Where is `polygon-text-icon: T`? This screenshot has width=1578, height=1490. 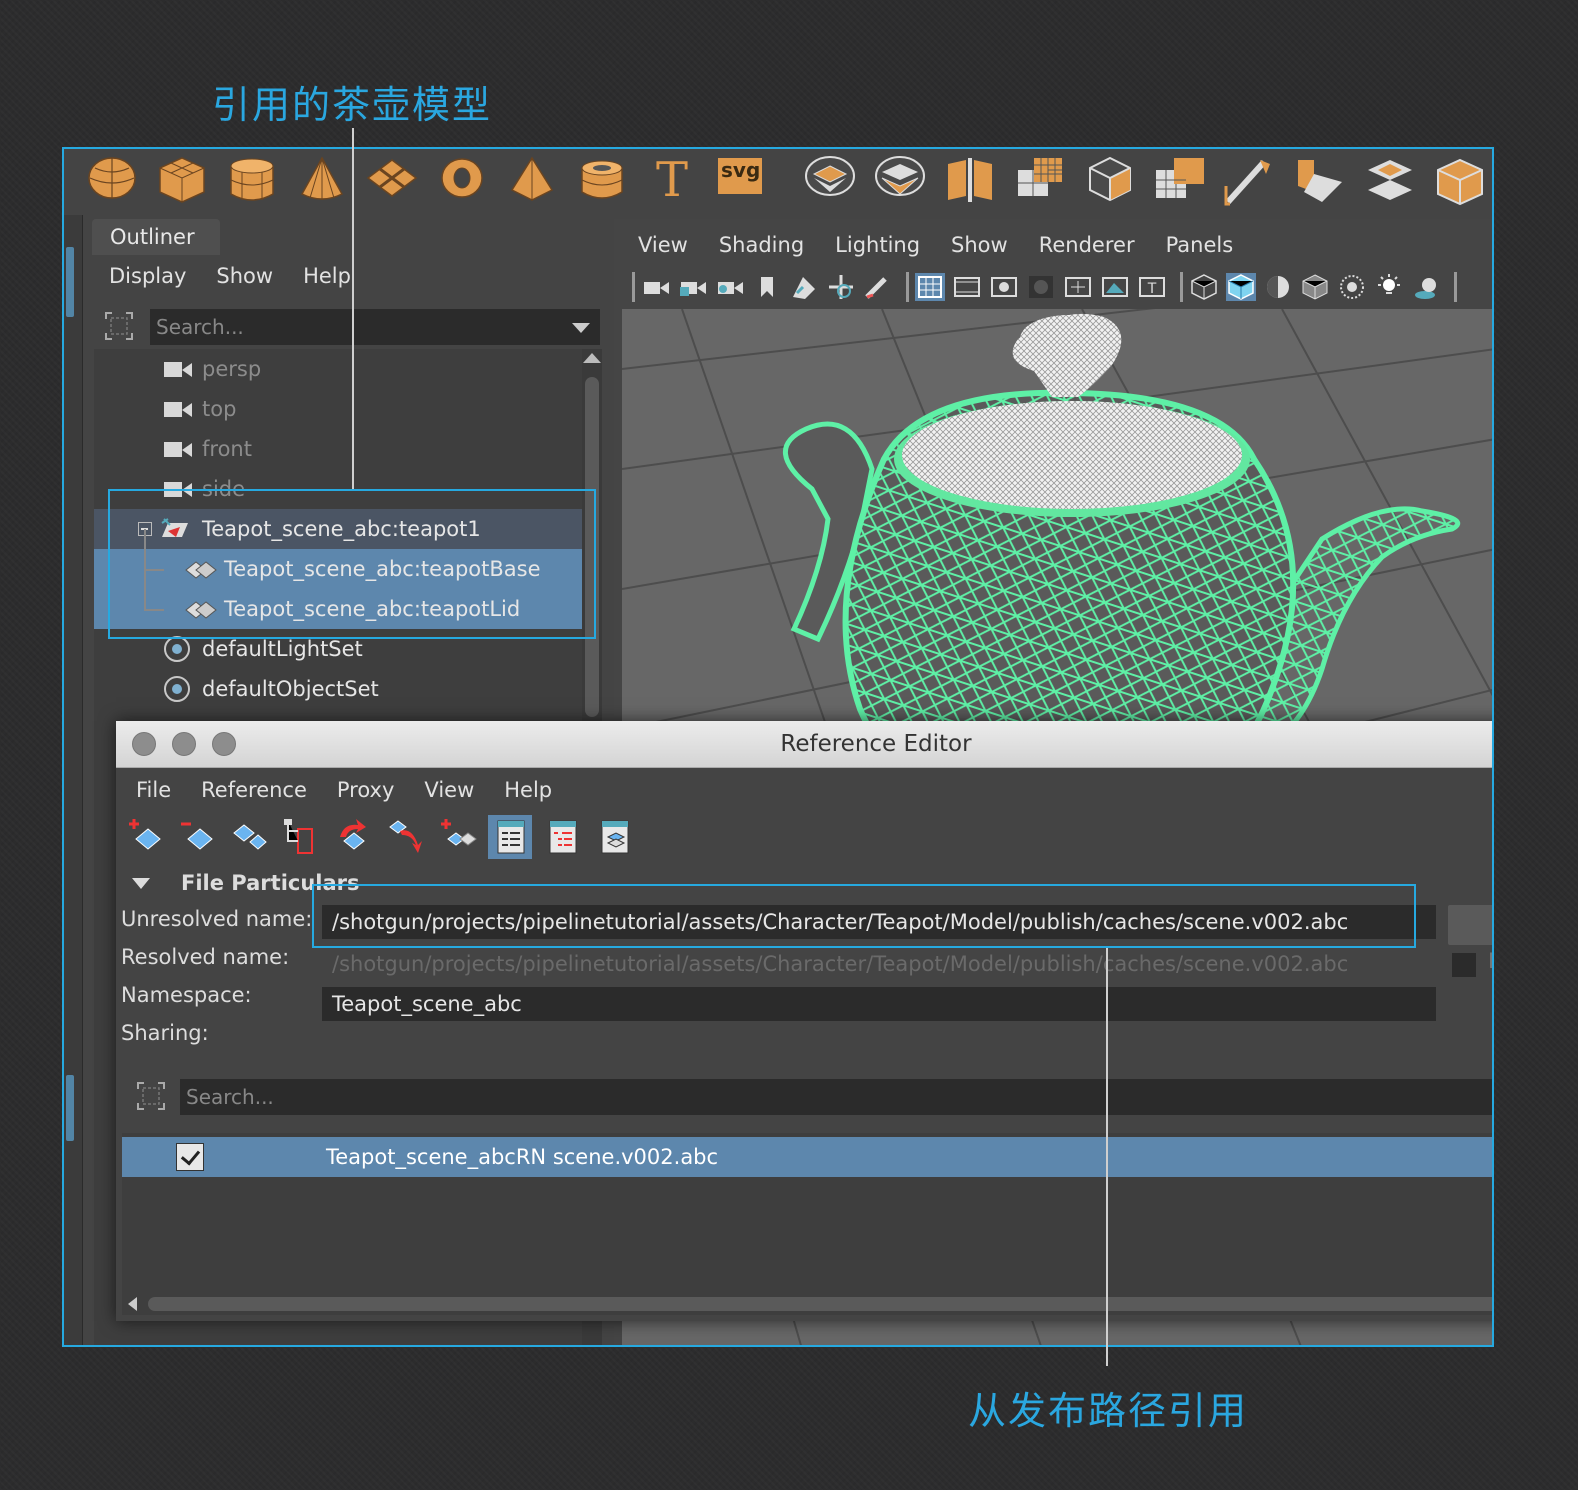
polygon-text-icon: T is located at coordinates (672, 180).